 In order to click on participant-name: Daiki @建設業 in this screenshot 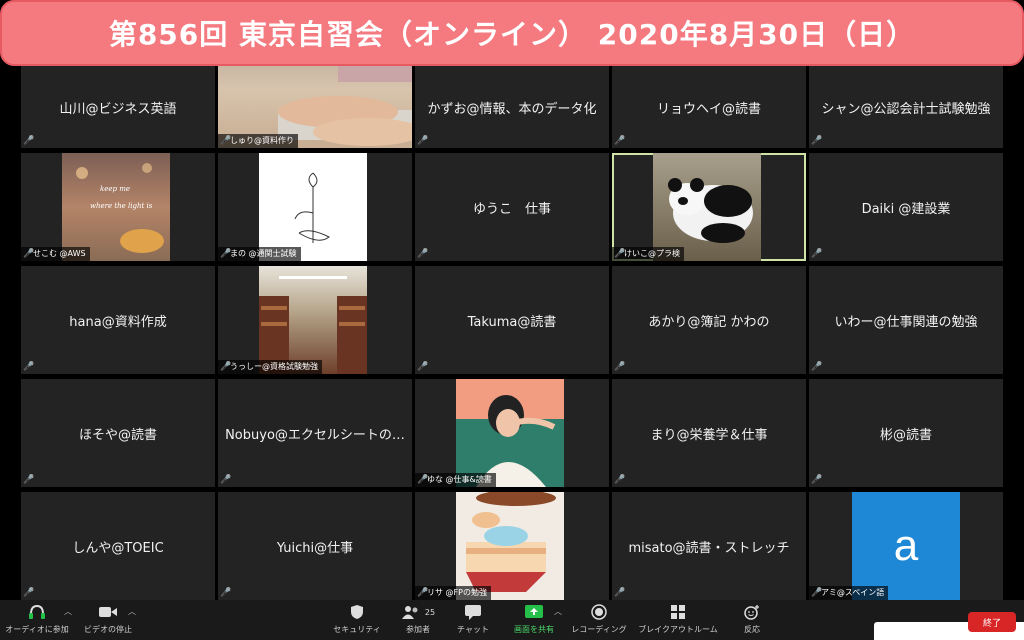, I will do `click(906, 209)`.